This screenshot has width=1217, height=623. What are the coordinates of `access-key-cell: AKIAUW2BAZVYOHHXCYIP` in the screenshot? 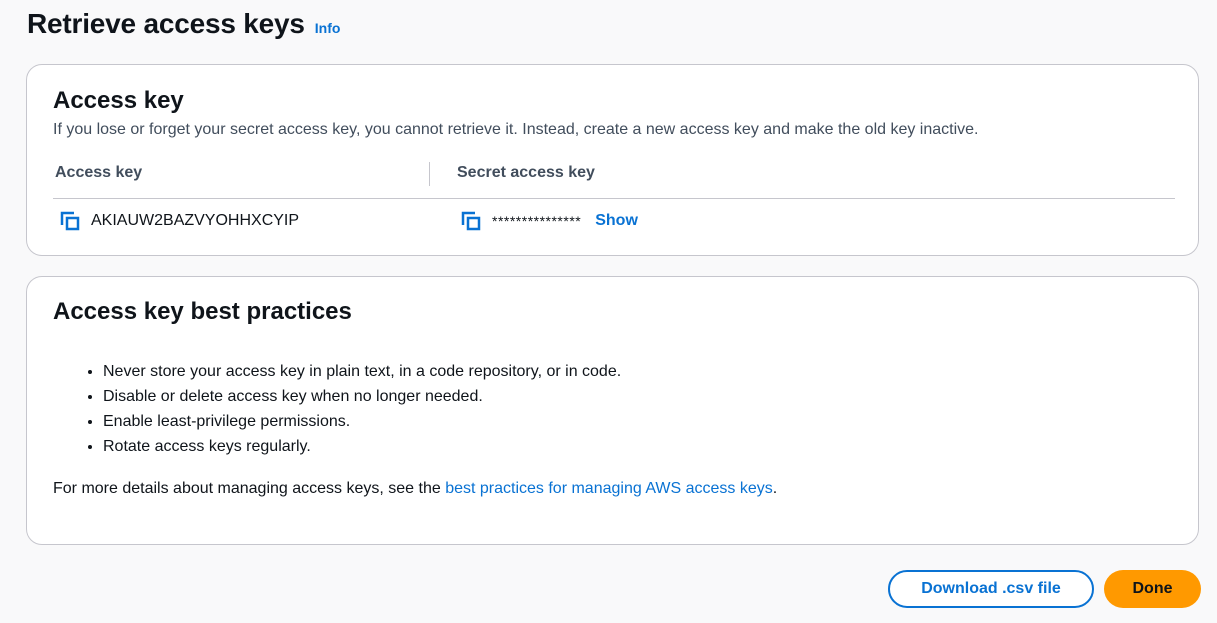 It's located at (179, 221).